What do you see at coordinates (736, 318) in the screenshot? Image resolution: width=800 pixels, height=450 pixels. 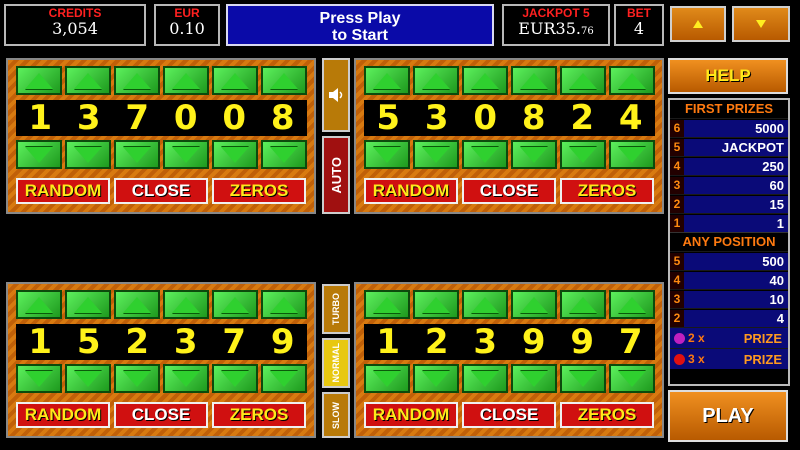 I see `prize-value: 4` at bounding box center [736, 318].